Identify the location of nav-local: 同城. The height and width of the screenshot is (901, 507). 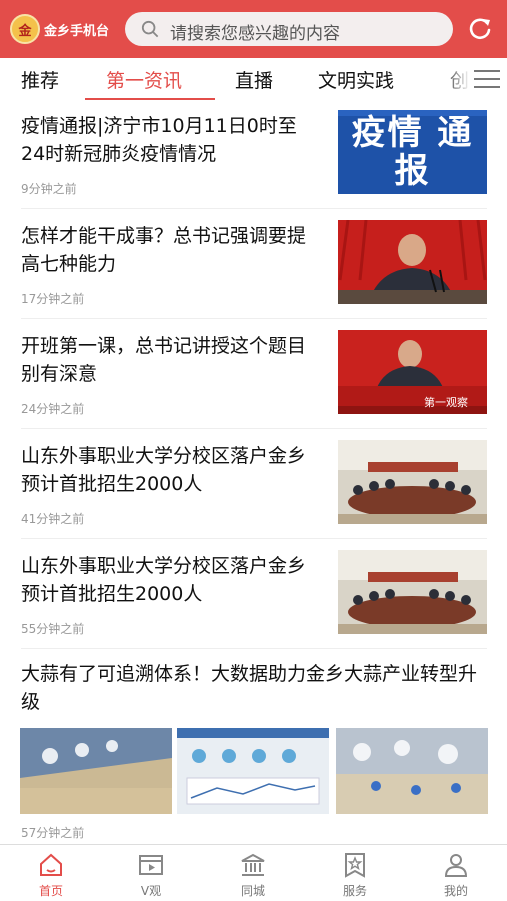
(253, 874).